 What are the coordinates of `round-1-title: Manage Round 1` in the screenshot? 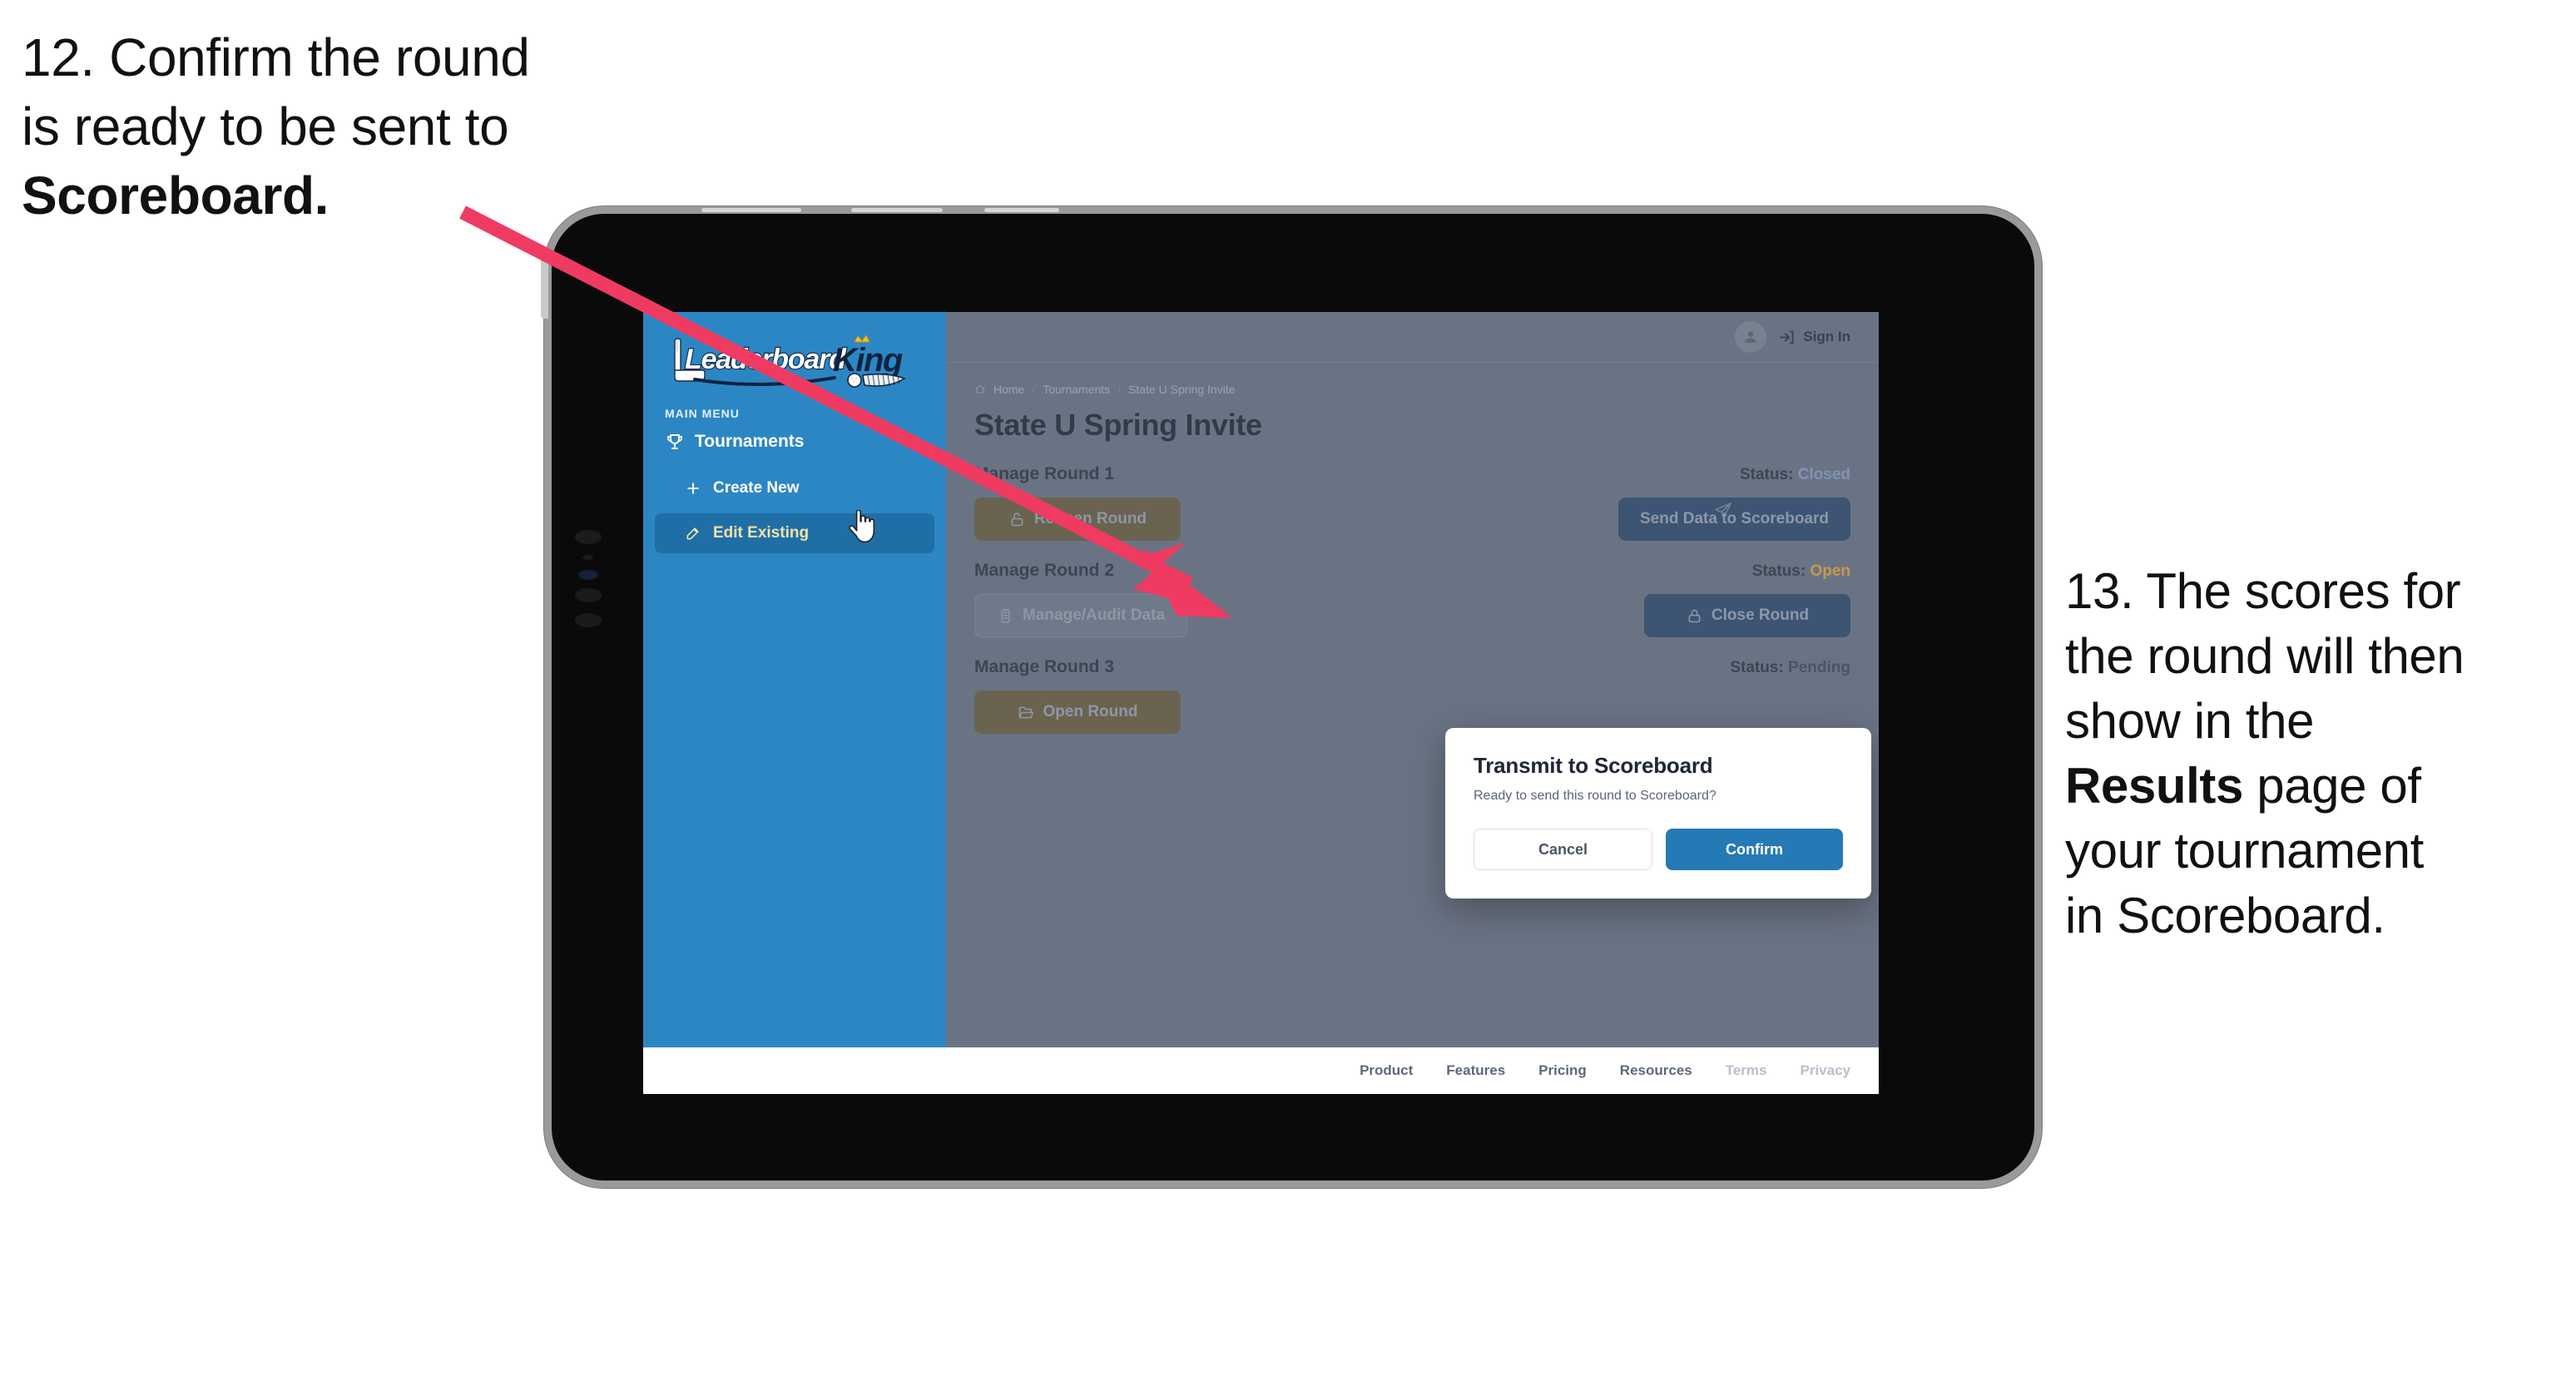 It's located at (1045, 473).